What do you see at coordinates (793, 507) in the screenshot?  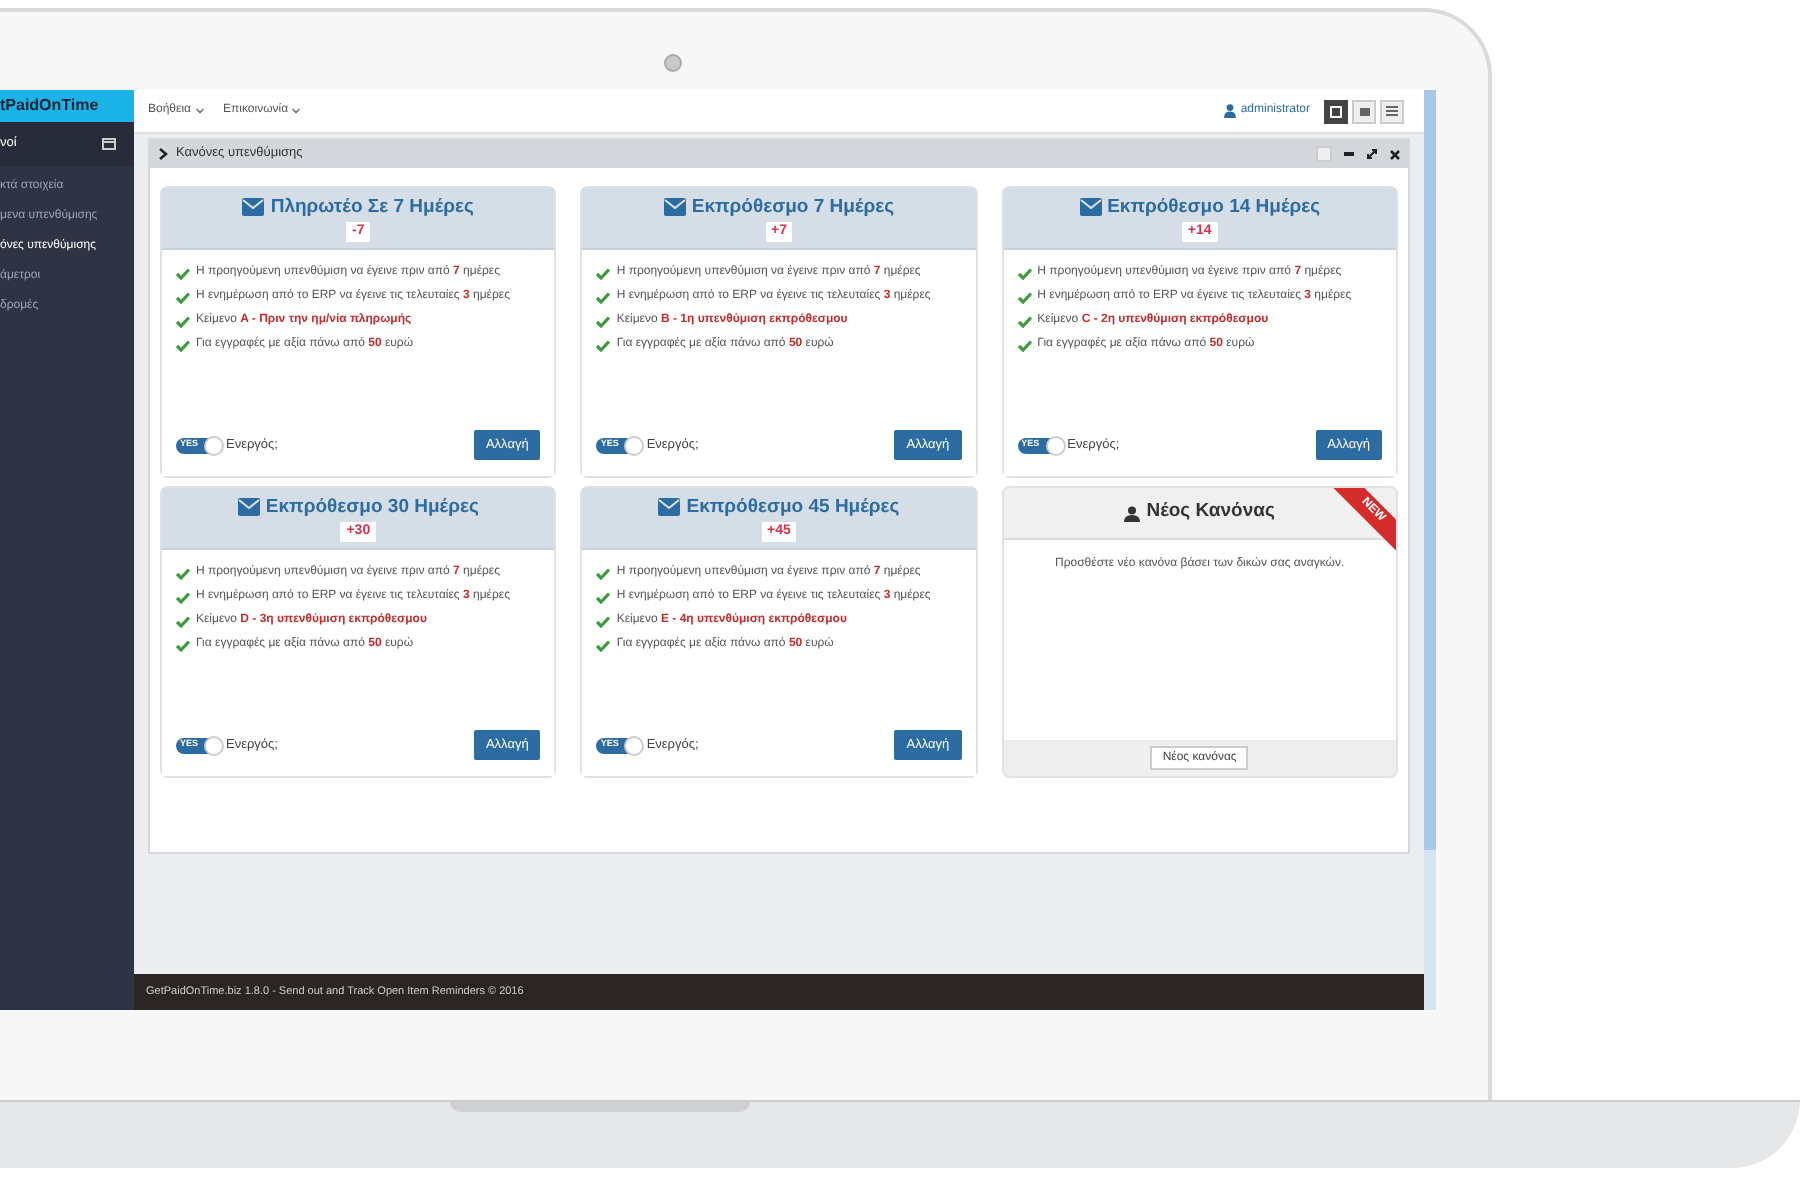 I see `card-title: Εκπρόθεσμο 45 Ημέρες` at bounding box center [793, 507].